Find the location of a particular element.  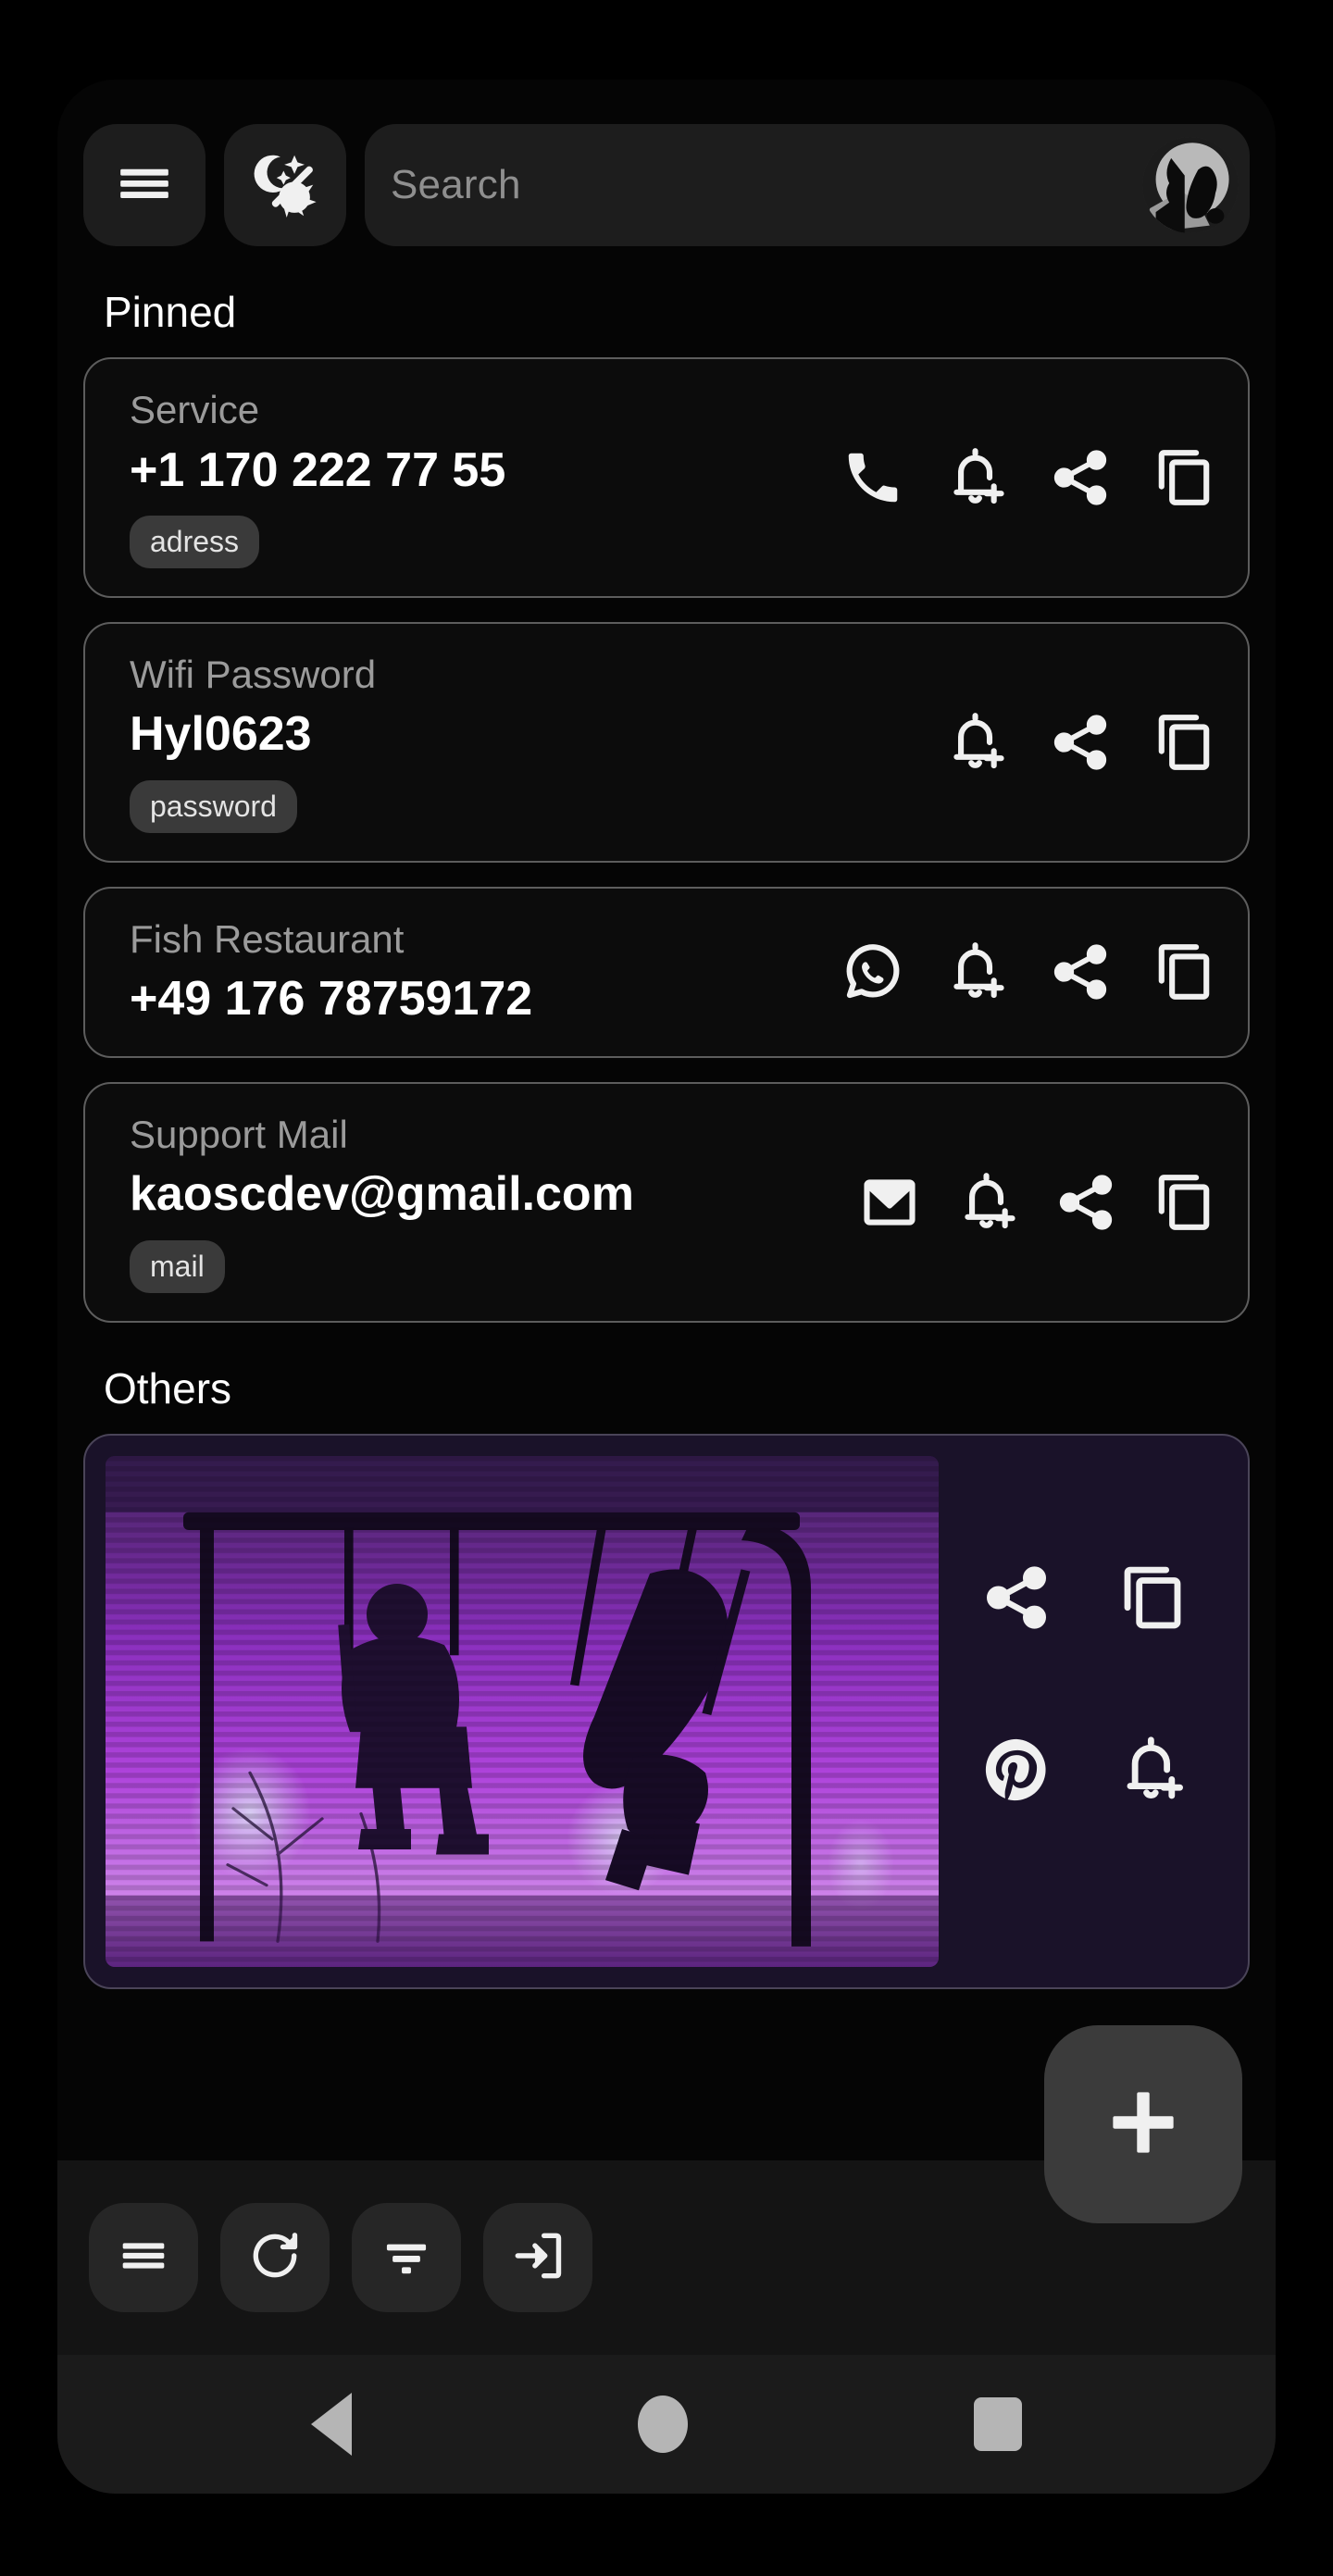

call-button is located at coordinates (873, 477).